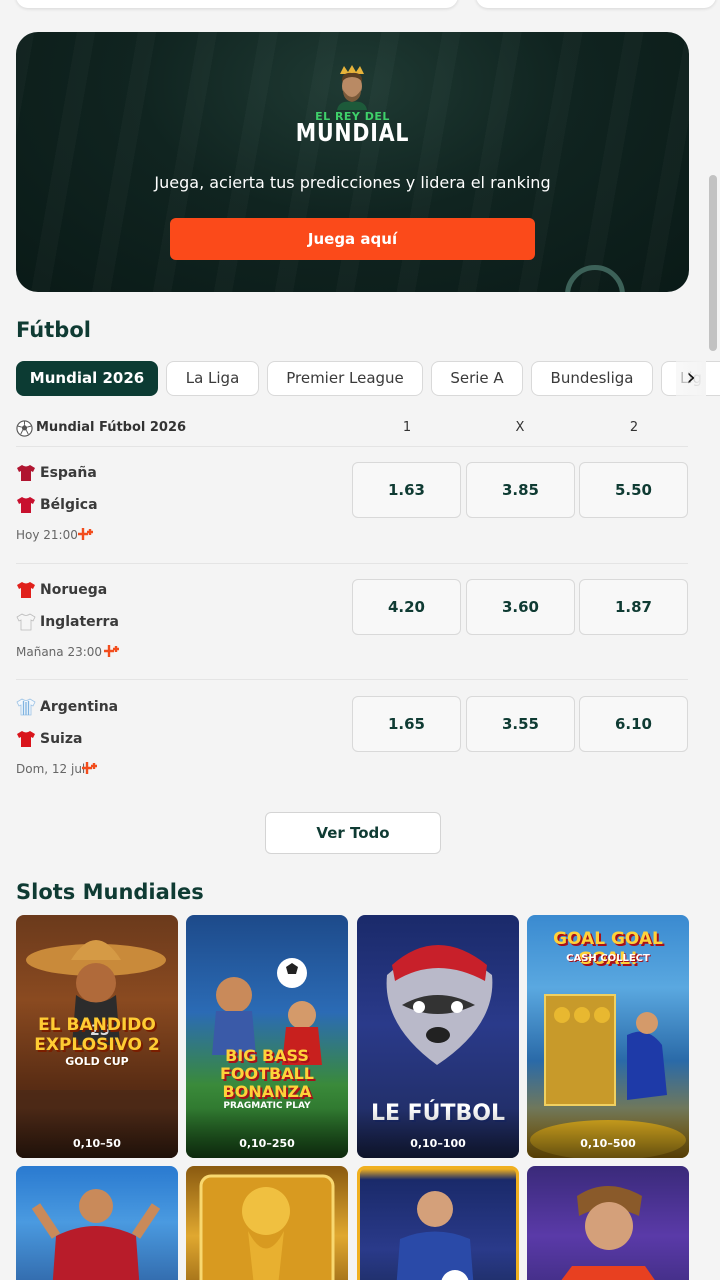 This screenshot has height=1280, width=720. I want to click on odd-button-draw: 3.85, so click(520, 490).